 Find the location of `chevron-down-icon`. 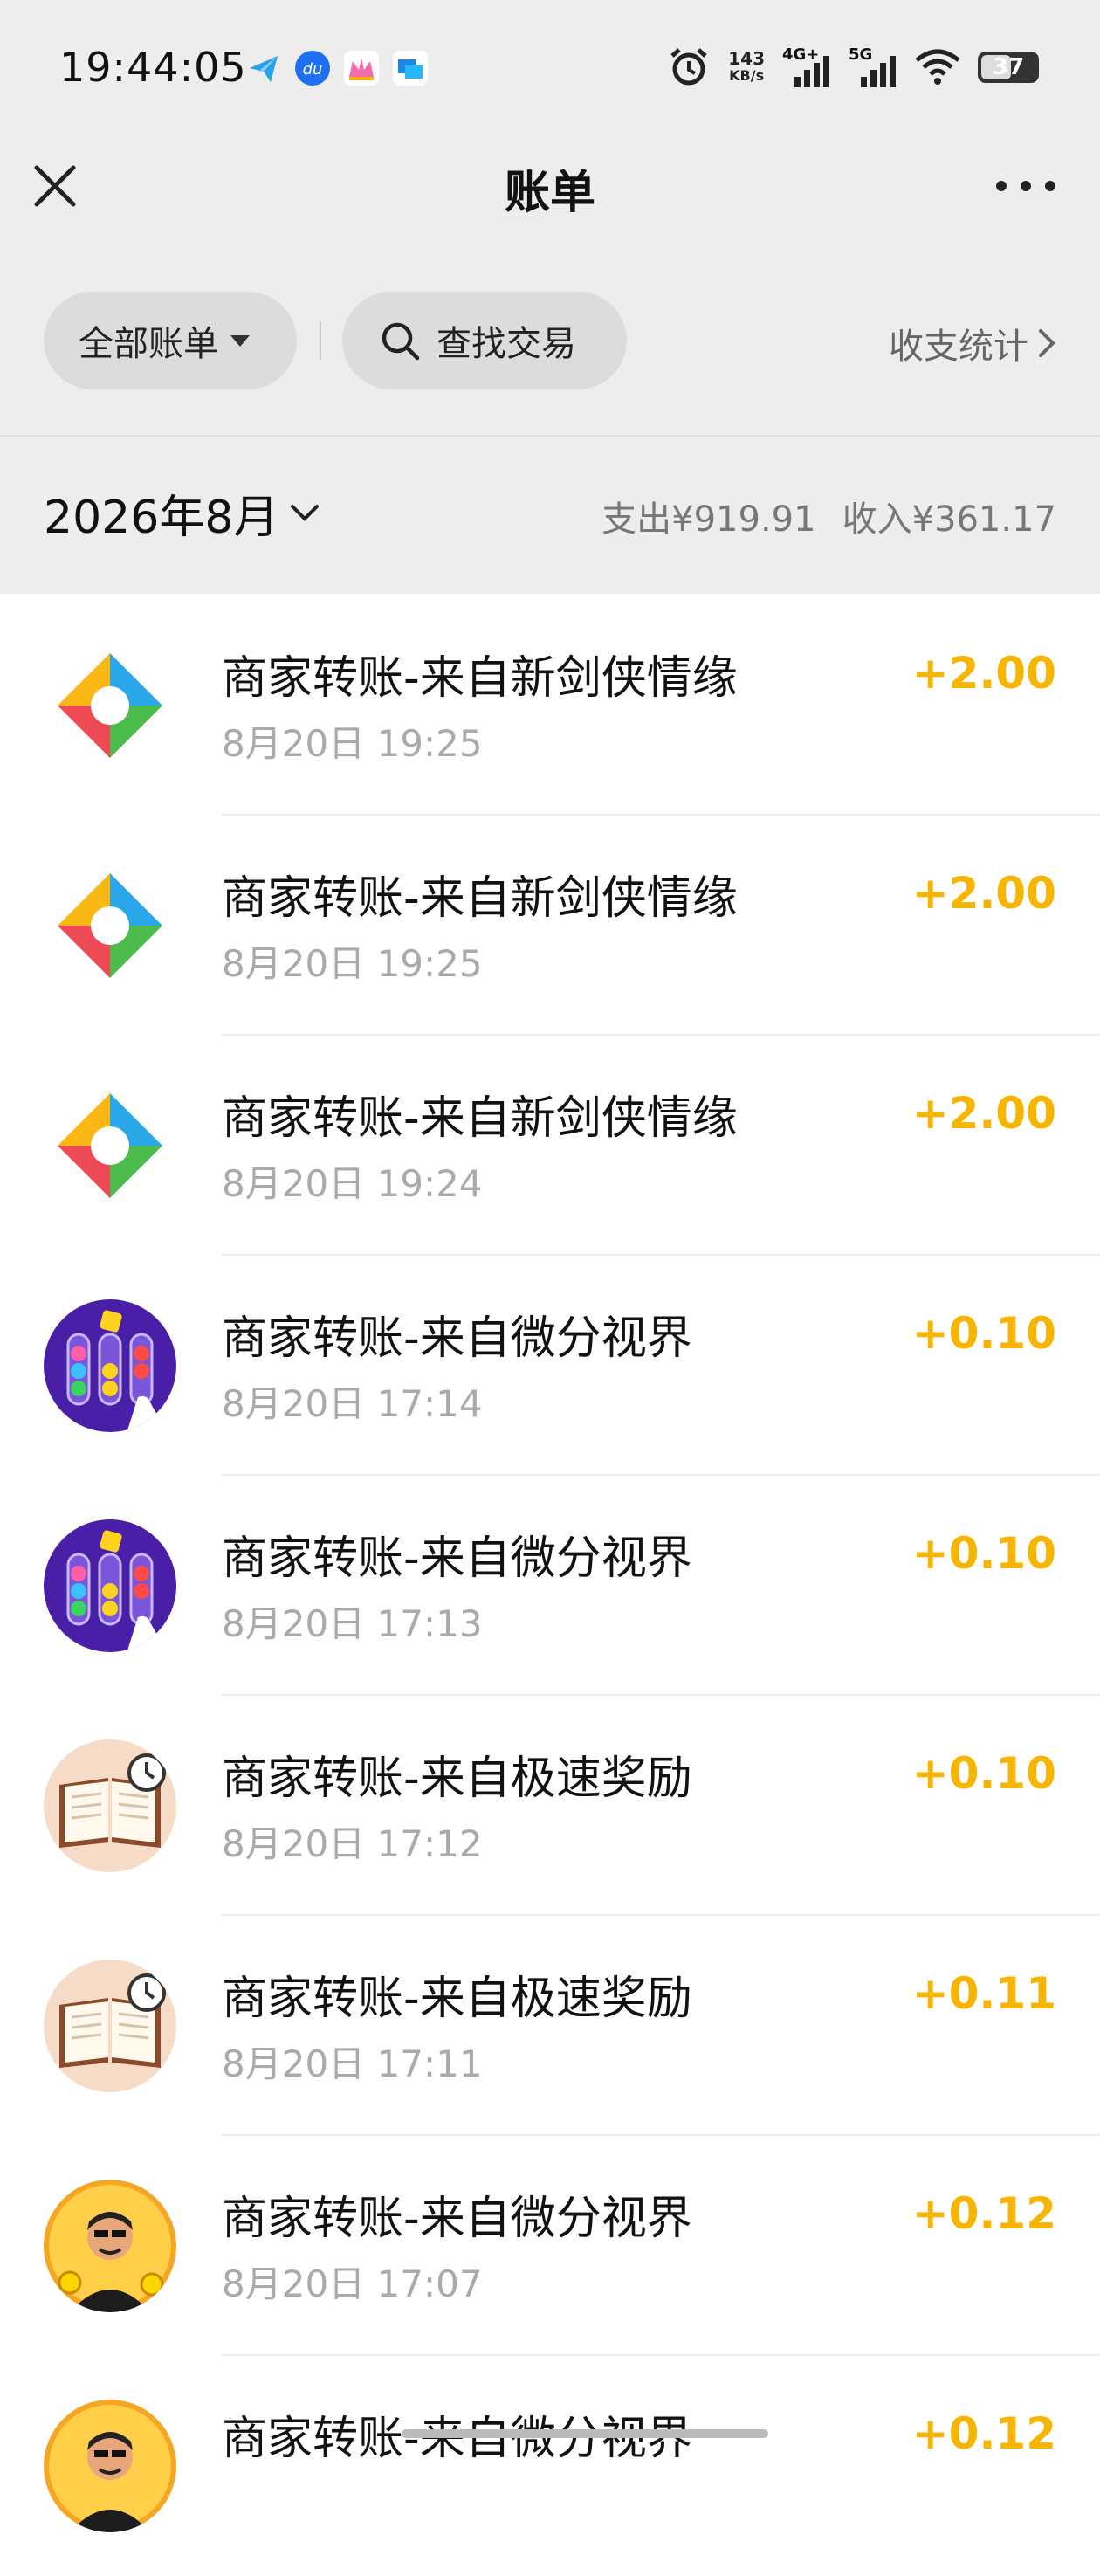

chevron-down-icon is located at coordinates (305, 512).